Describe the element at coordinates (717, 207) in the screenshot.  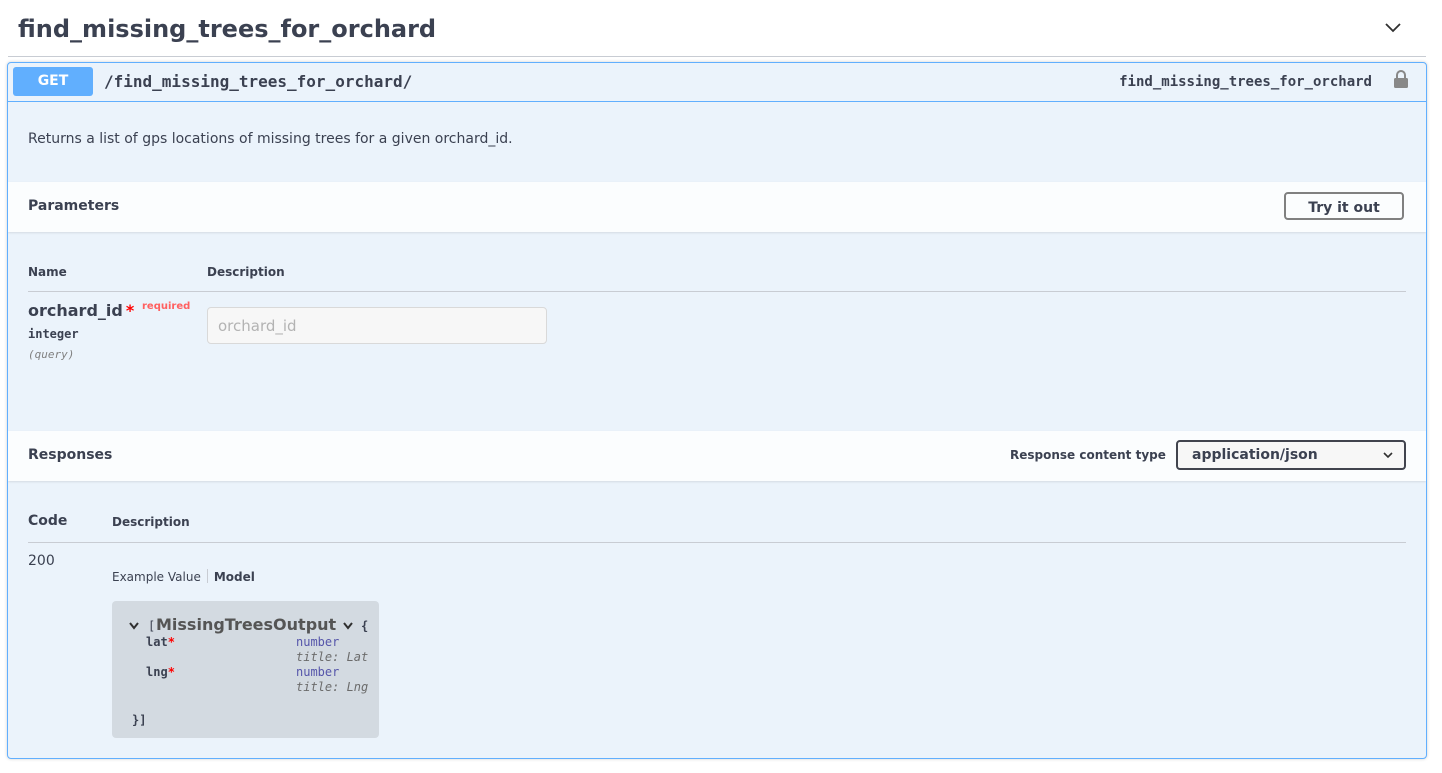
I see `parameters-header: Parameters Try it out` at that location.